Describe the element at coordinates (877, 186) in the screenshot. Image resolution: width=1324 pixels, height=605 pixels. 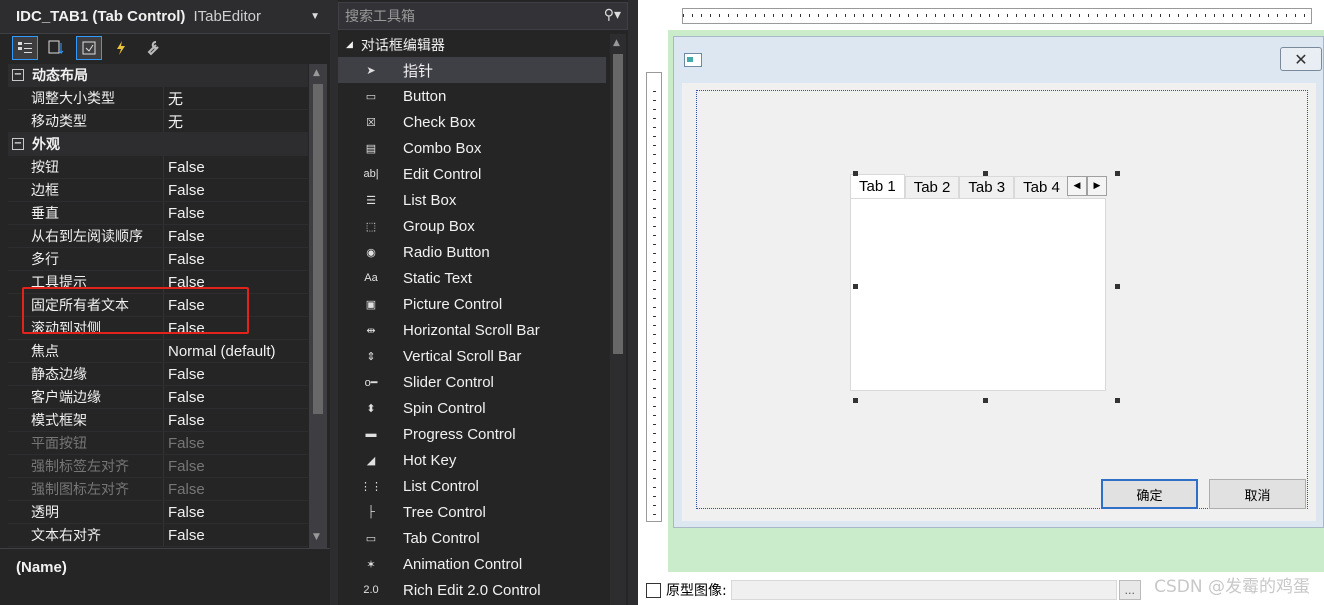
I see `tab-1: Tab 1` at that location.